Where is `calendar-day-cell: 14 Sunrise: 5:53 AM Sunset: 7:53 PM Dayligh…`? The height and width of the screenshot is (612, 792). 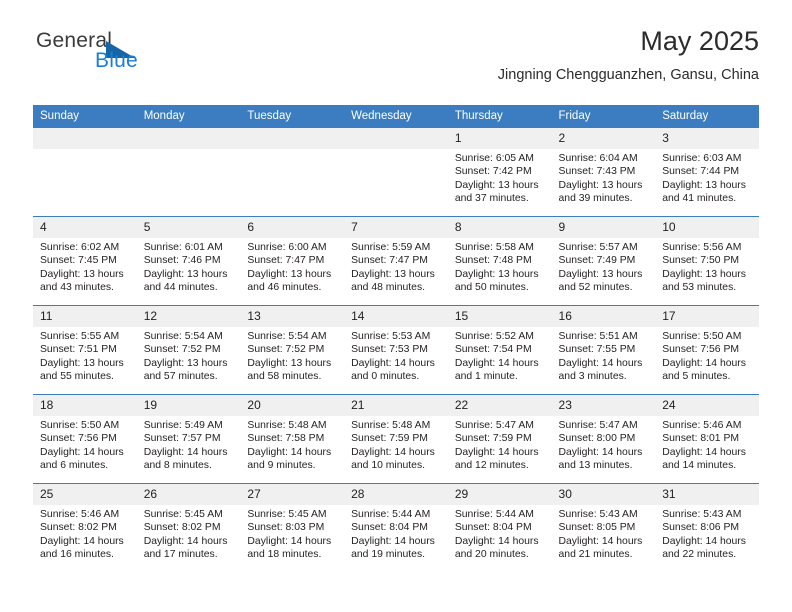 calendar-day-cell: 14 Sunrise: 5:53 AM Sunset: 7:53 PM Dayligh… is located at coordinates (396, 350).